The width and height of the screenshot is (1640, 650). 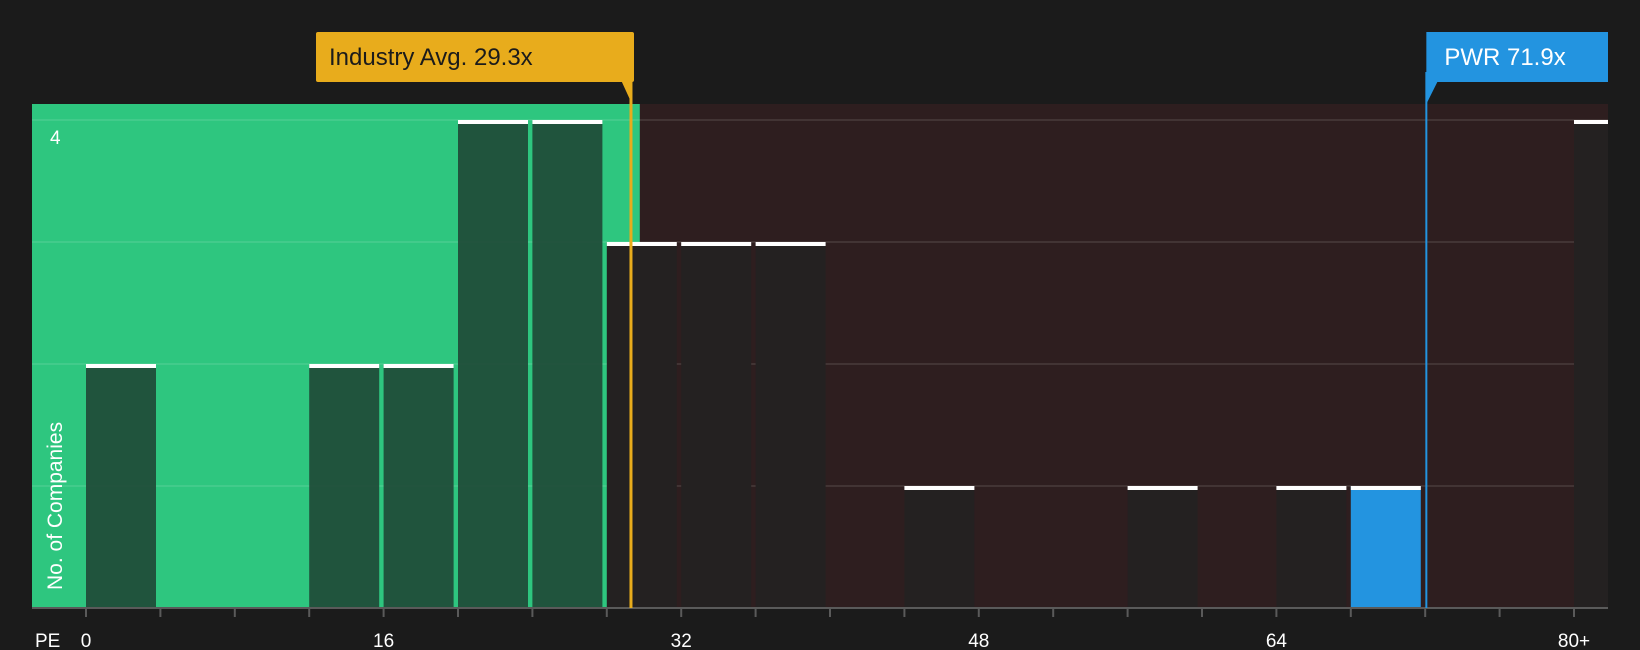 I want to click on y-axis-title: No. of Companies, so click(x=55, y=506).